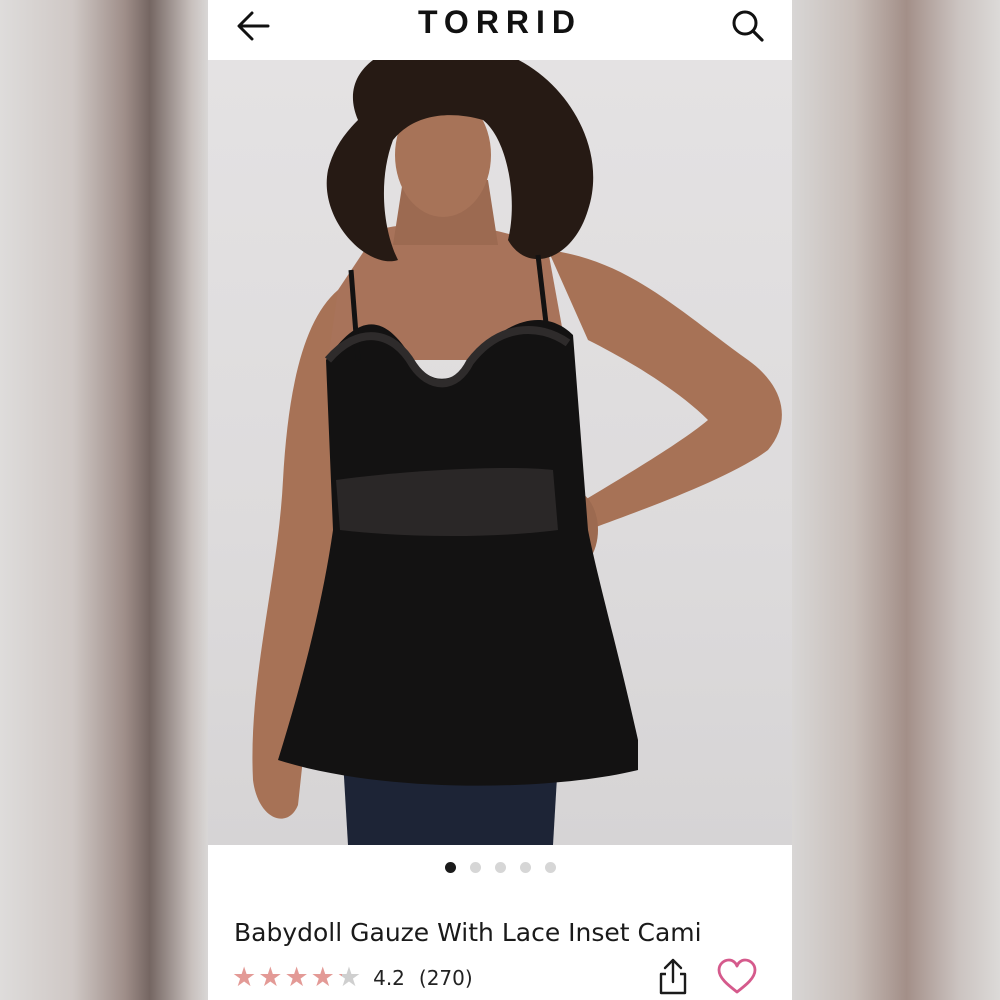 The width and height of the screenshot is (1000, 1000). I want to click on image-pagination, so click(500, 869).